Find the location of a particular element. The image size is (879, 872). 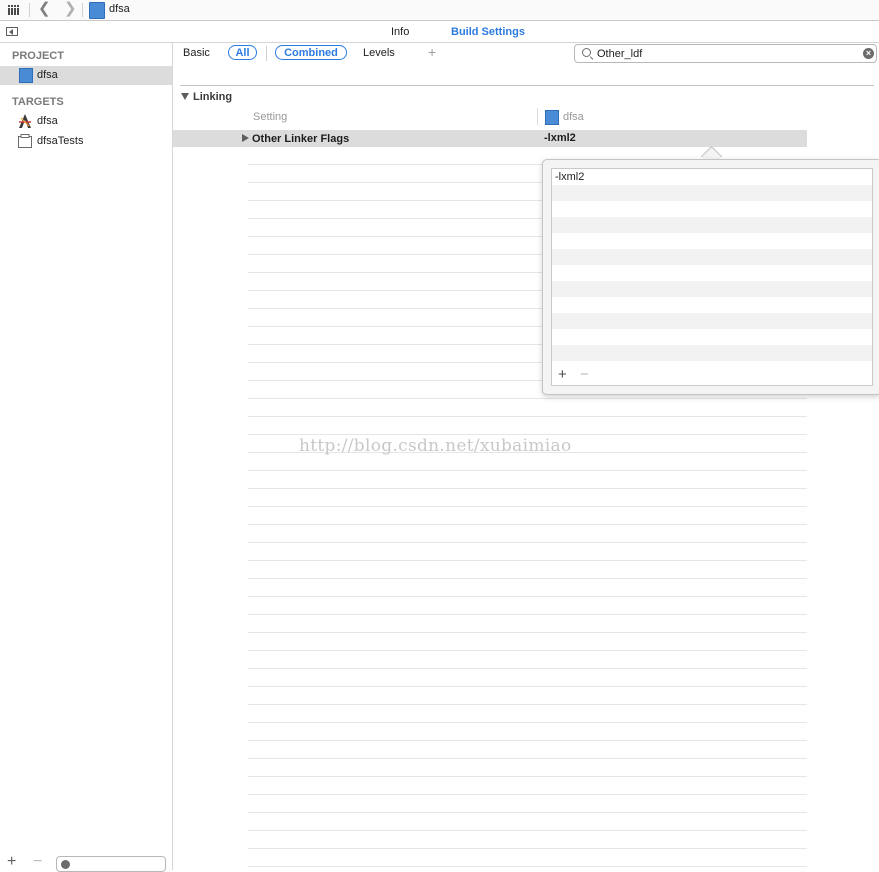

filter-divider is located at coordinates (266, 53).